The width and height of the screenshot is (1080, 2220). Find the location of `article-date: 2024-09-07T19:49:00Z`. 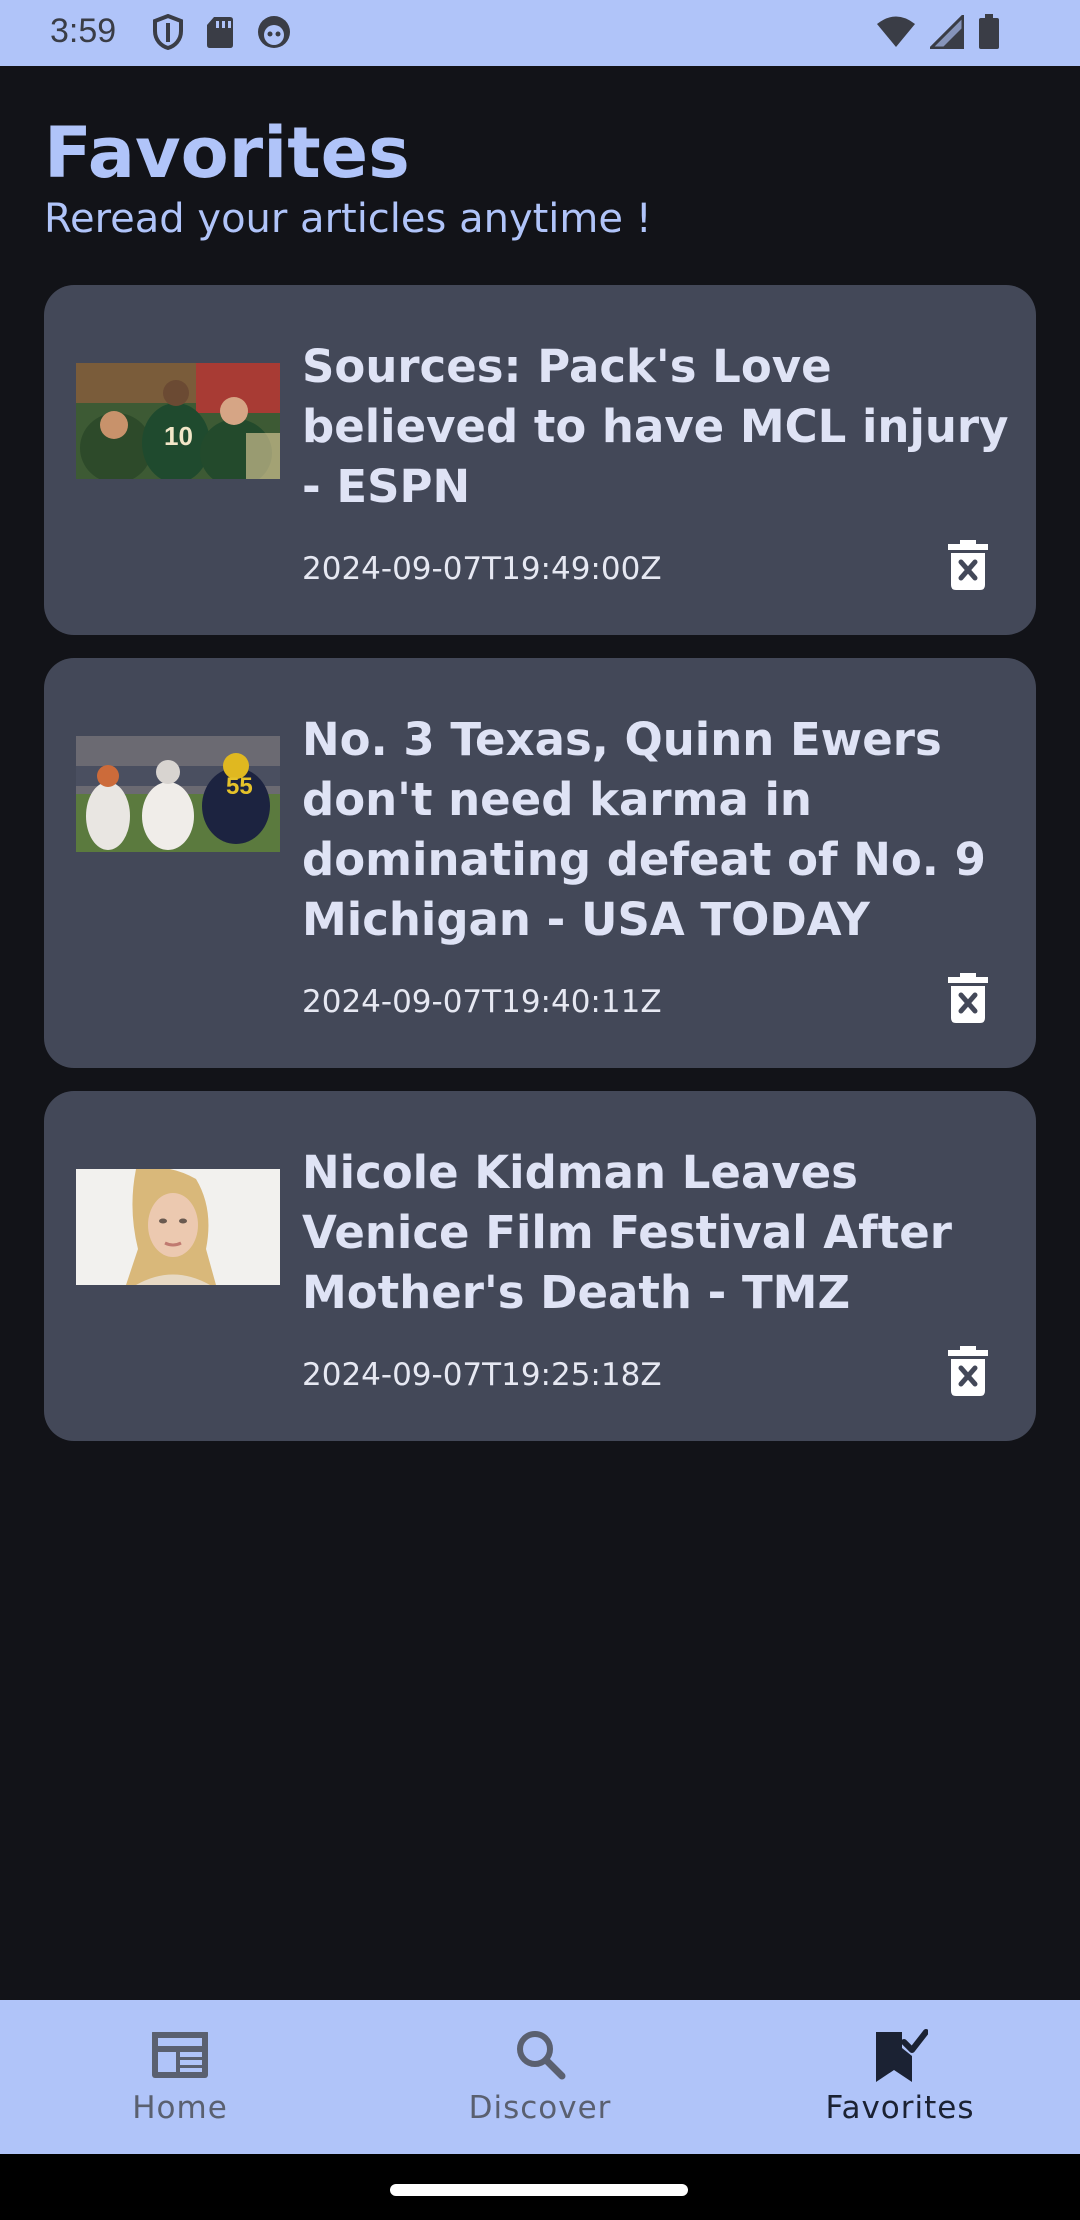

article-date: 2024-09-07T19:49:00Z is located at coordinates (482, 569).